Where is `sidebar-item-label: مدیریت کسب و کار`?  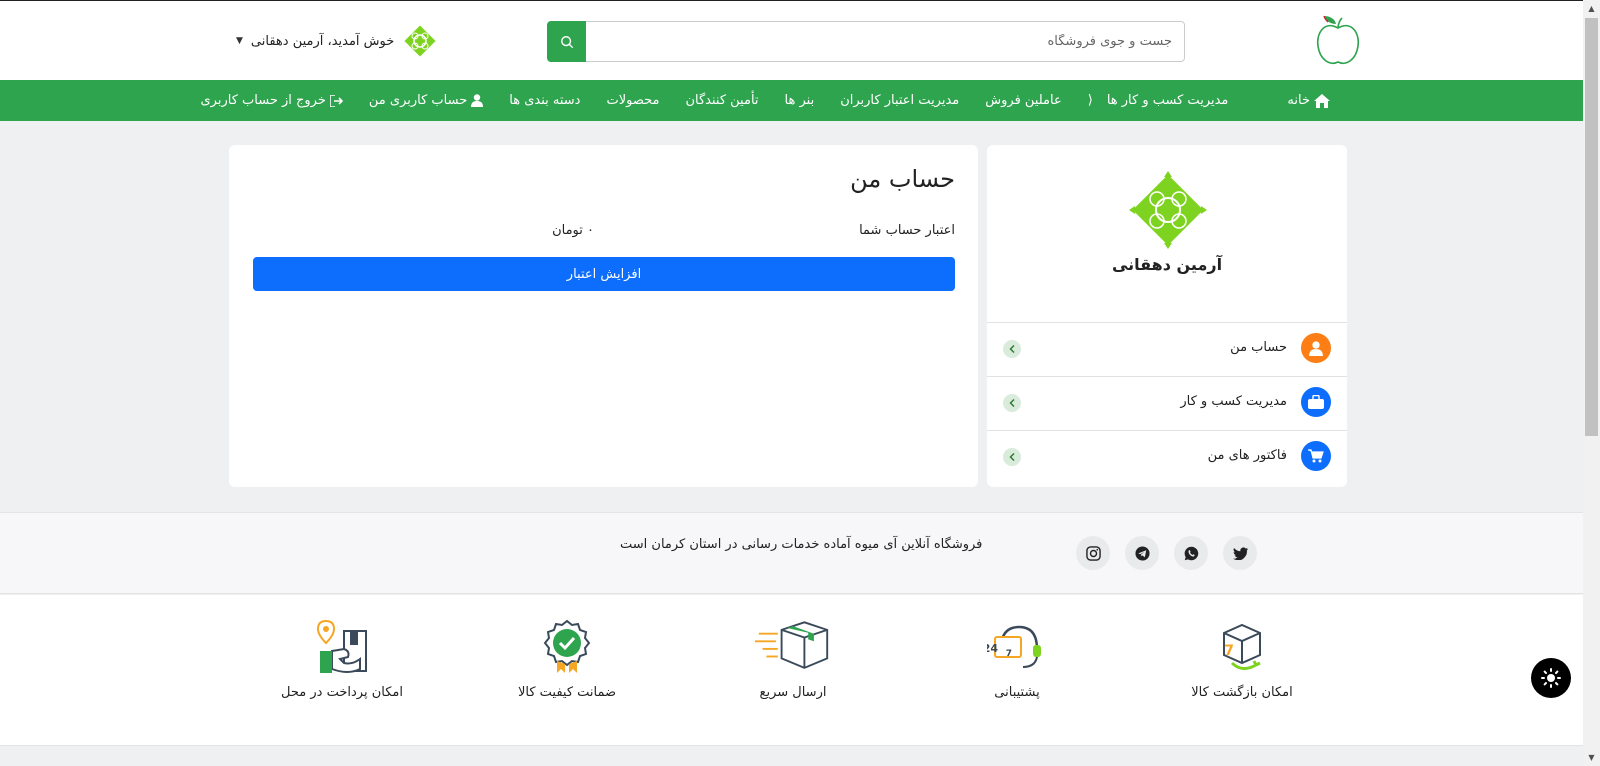
sidebar-item-label: مدیریت کسب و کار is located at coordinates (1233, 401).